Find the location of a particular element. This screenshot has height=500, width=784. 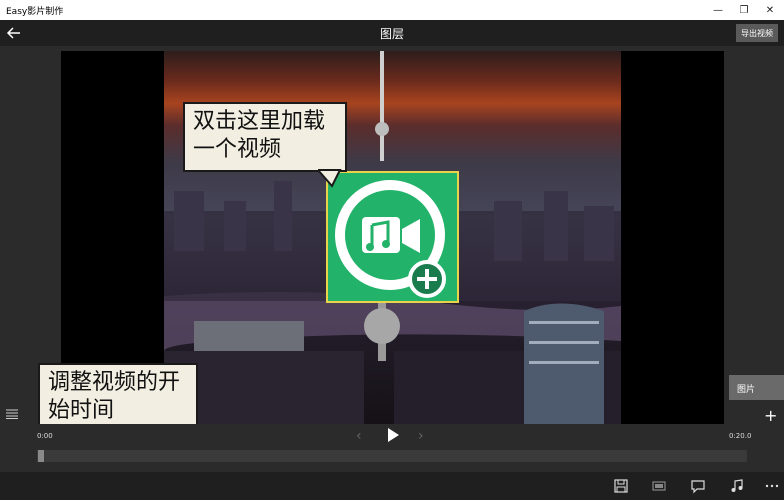

maximize-icon: ❐ is located at coordinates (744, 10).